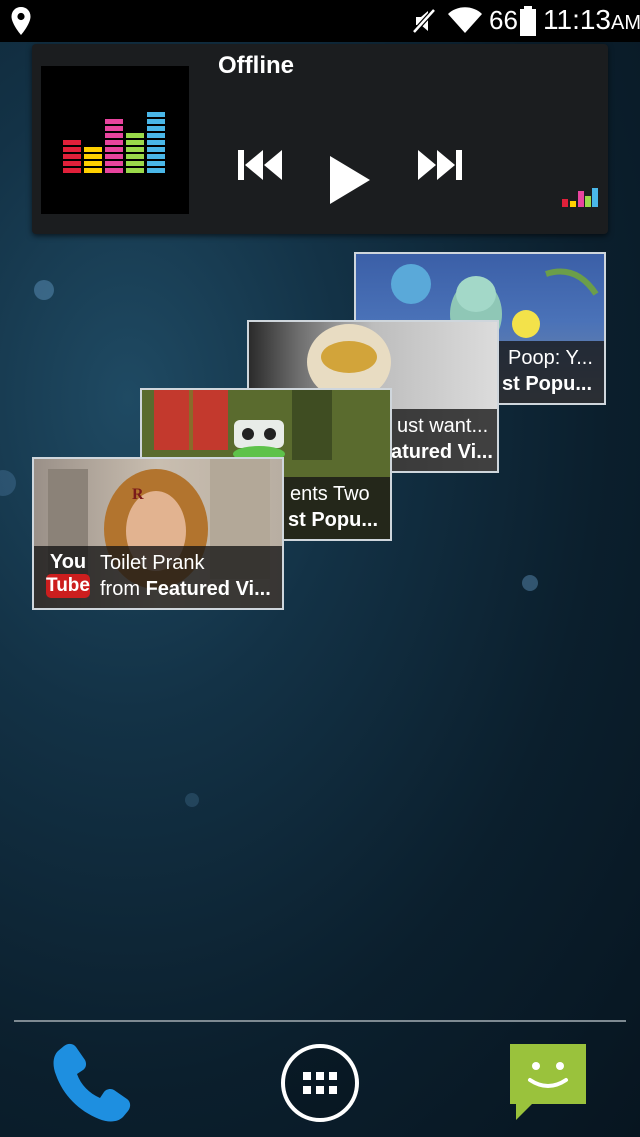 The image size is (640, 1137). Describe the element at coordinates (625, 23) in the screenshot. I see `clock-ampm: AM` at that location.